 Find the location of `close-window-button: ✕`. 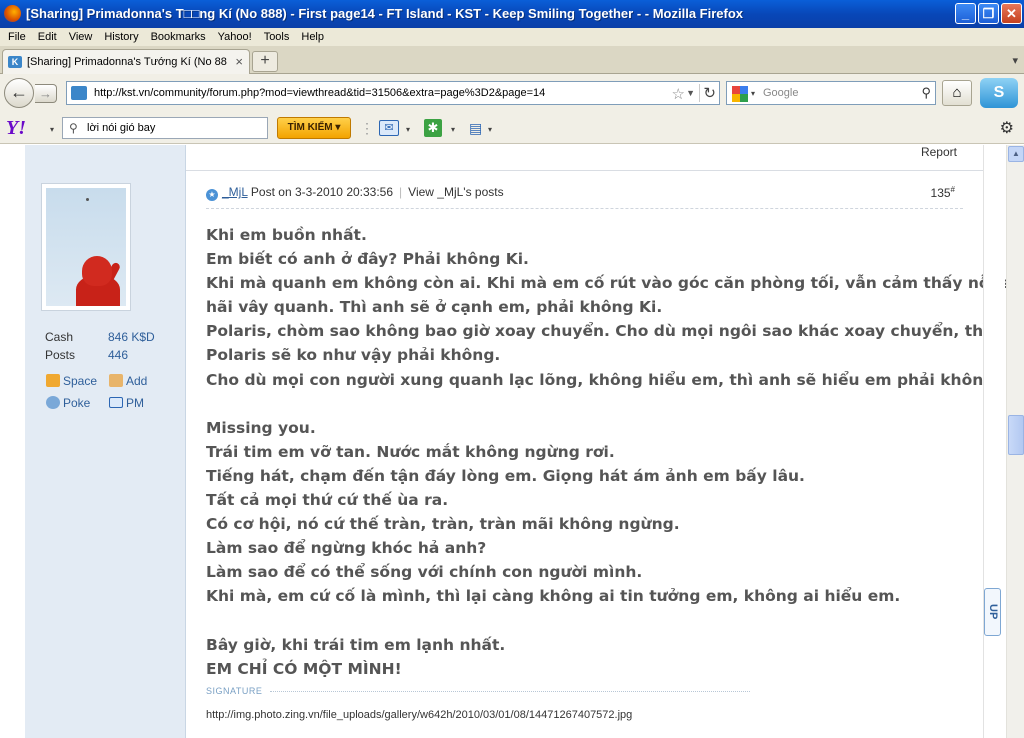

close-window-button: ✕ is located at coordinates (1011, 13).